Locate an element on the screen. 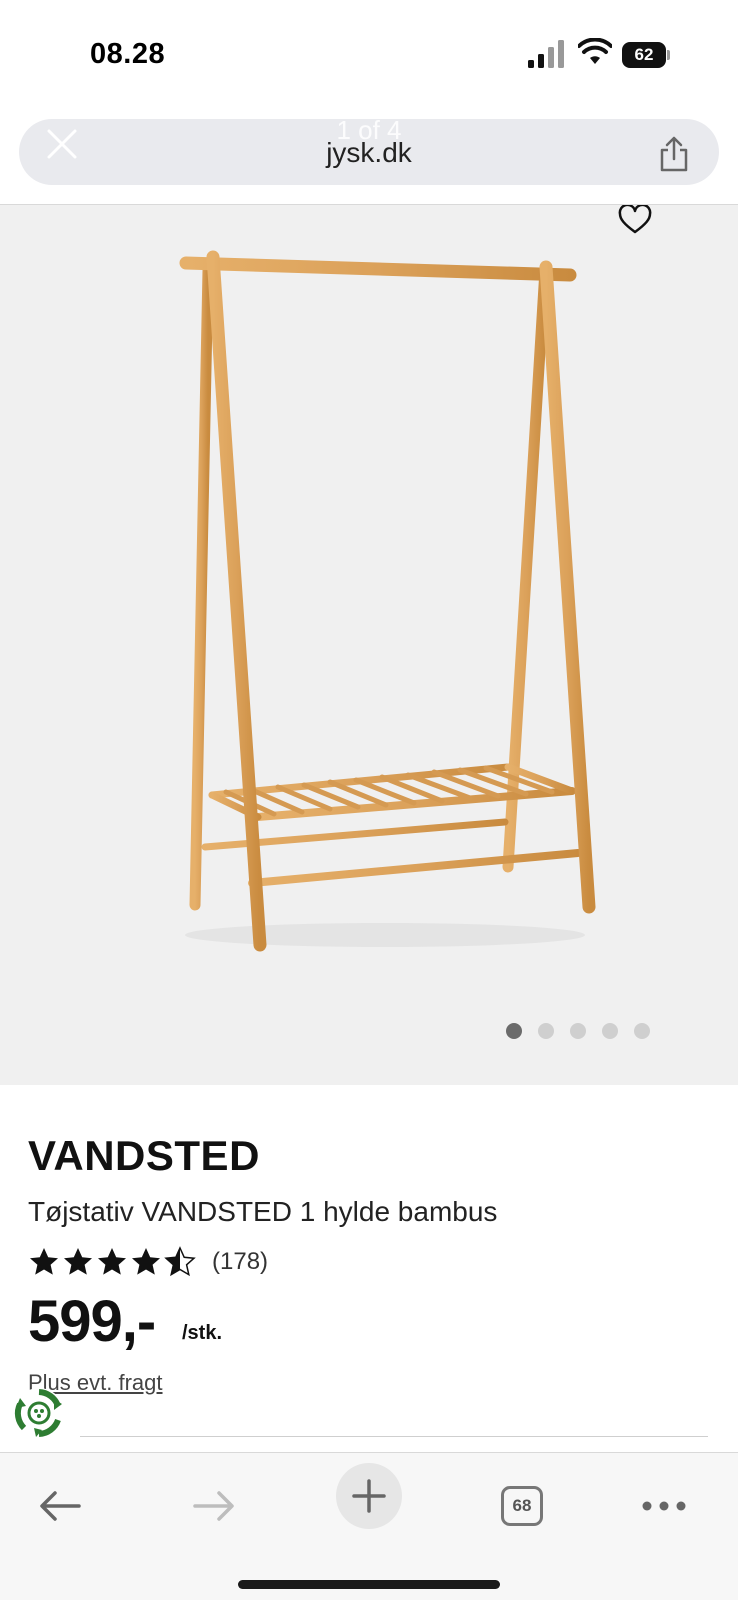 This screenshot has height=1600, width=738. rating-stars is located at coordinates (112, 1262).